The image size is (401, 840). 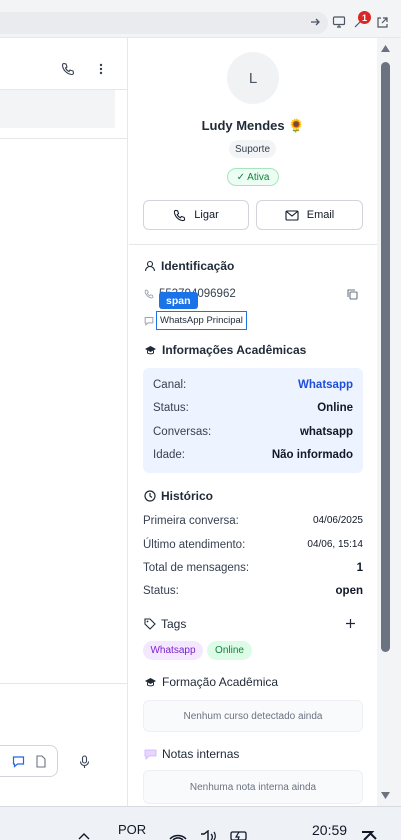 I want to click on call-button-label: Ligar, so click(x=206, y=215).